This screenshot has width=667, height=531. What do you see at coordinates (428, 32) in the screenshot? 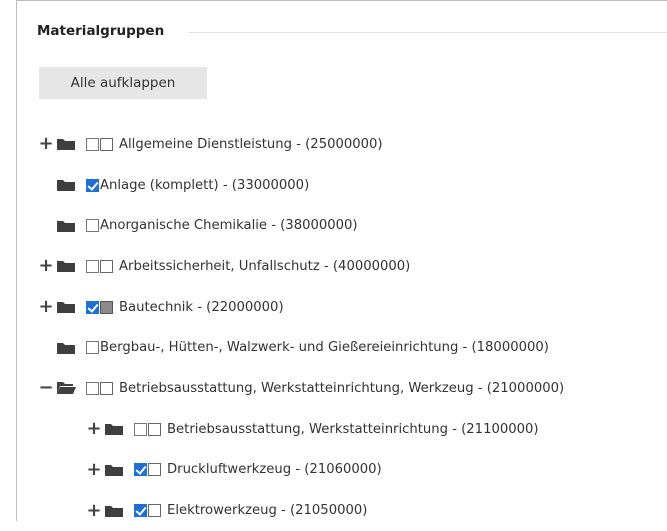
I see `legend-divider` at bounding box center [428, 32].